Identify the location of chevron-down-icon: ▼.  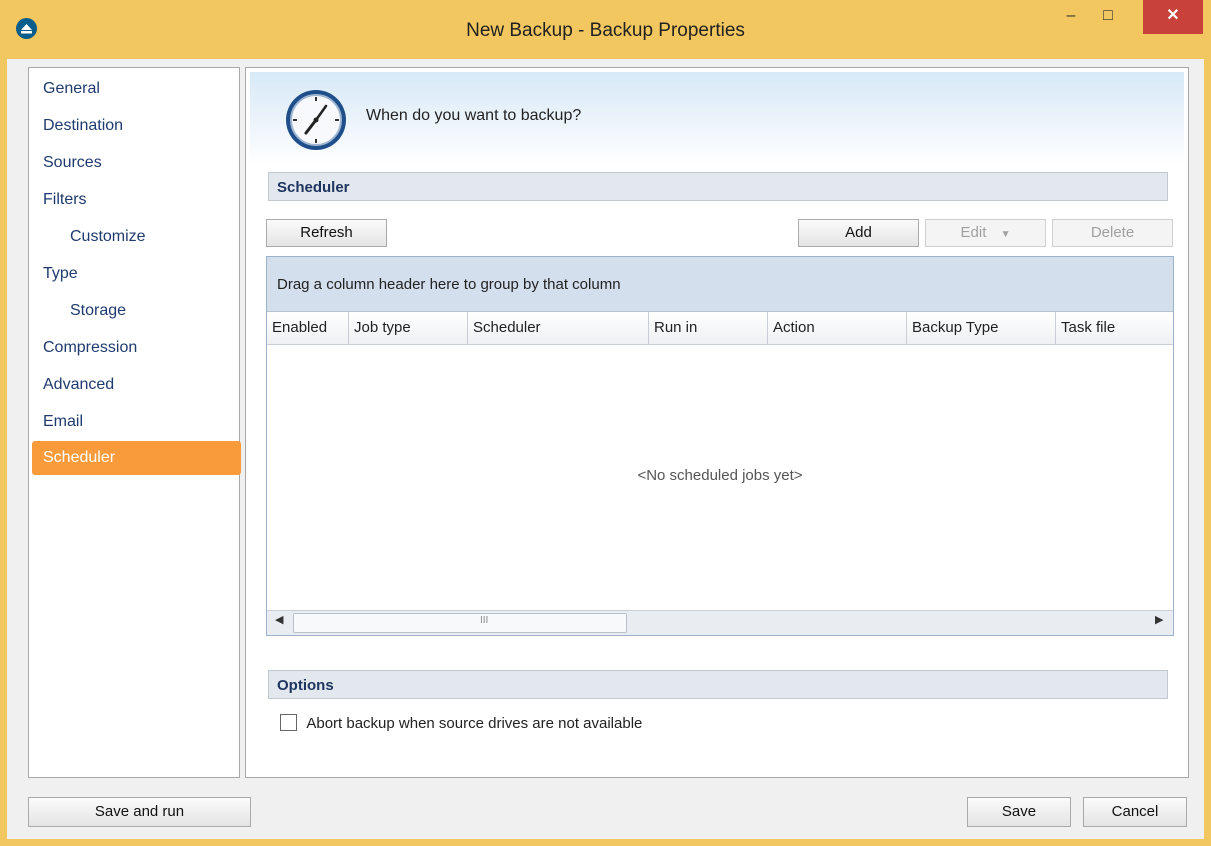
(1005, 234).